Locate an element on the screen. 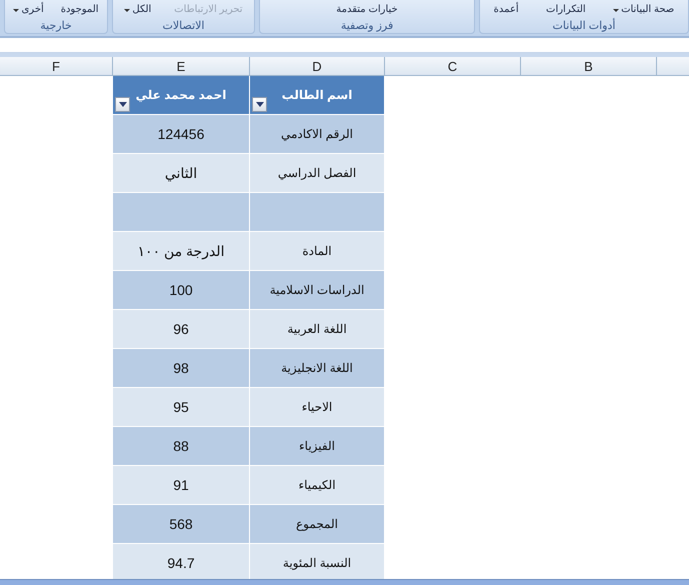 This screenshot has height=585, width=689. table-cell: 94.7 is located at coordinates (181, 561).